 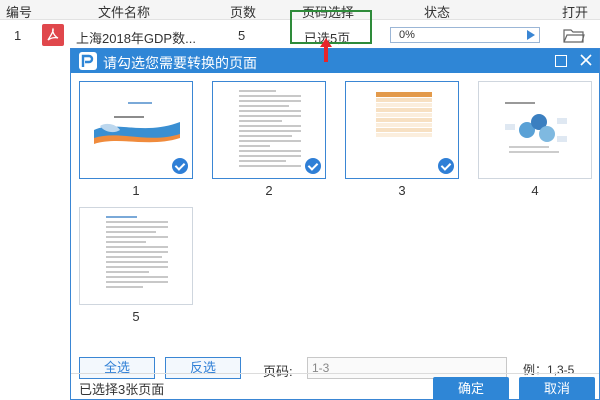 What do you see at coordinates (407, 35) in the screenshot?
I see `progress-text: 0%` at bounding box center [407, 35].